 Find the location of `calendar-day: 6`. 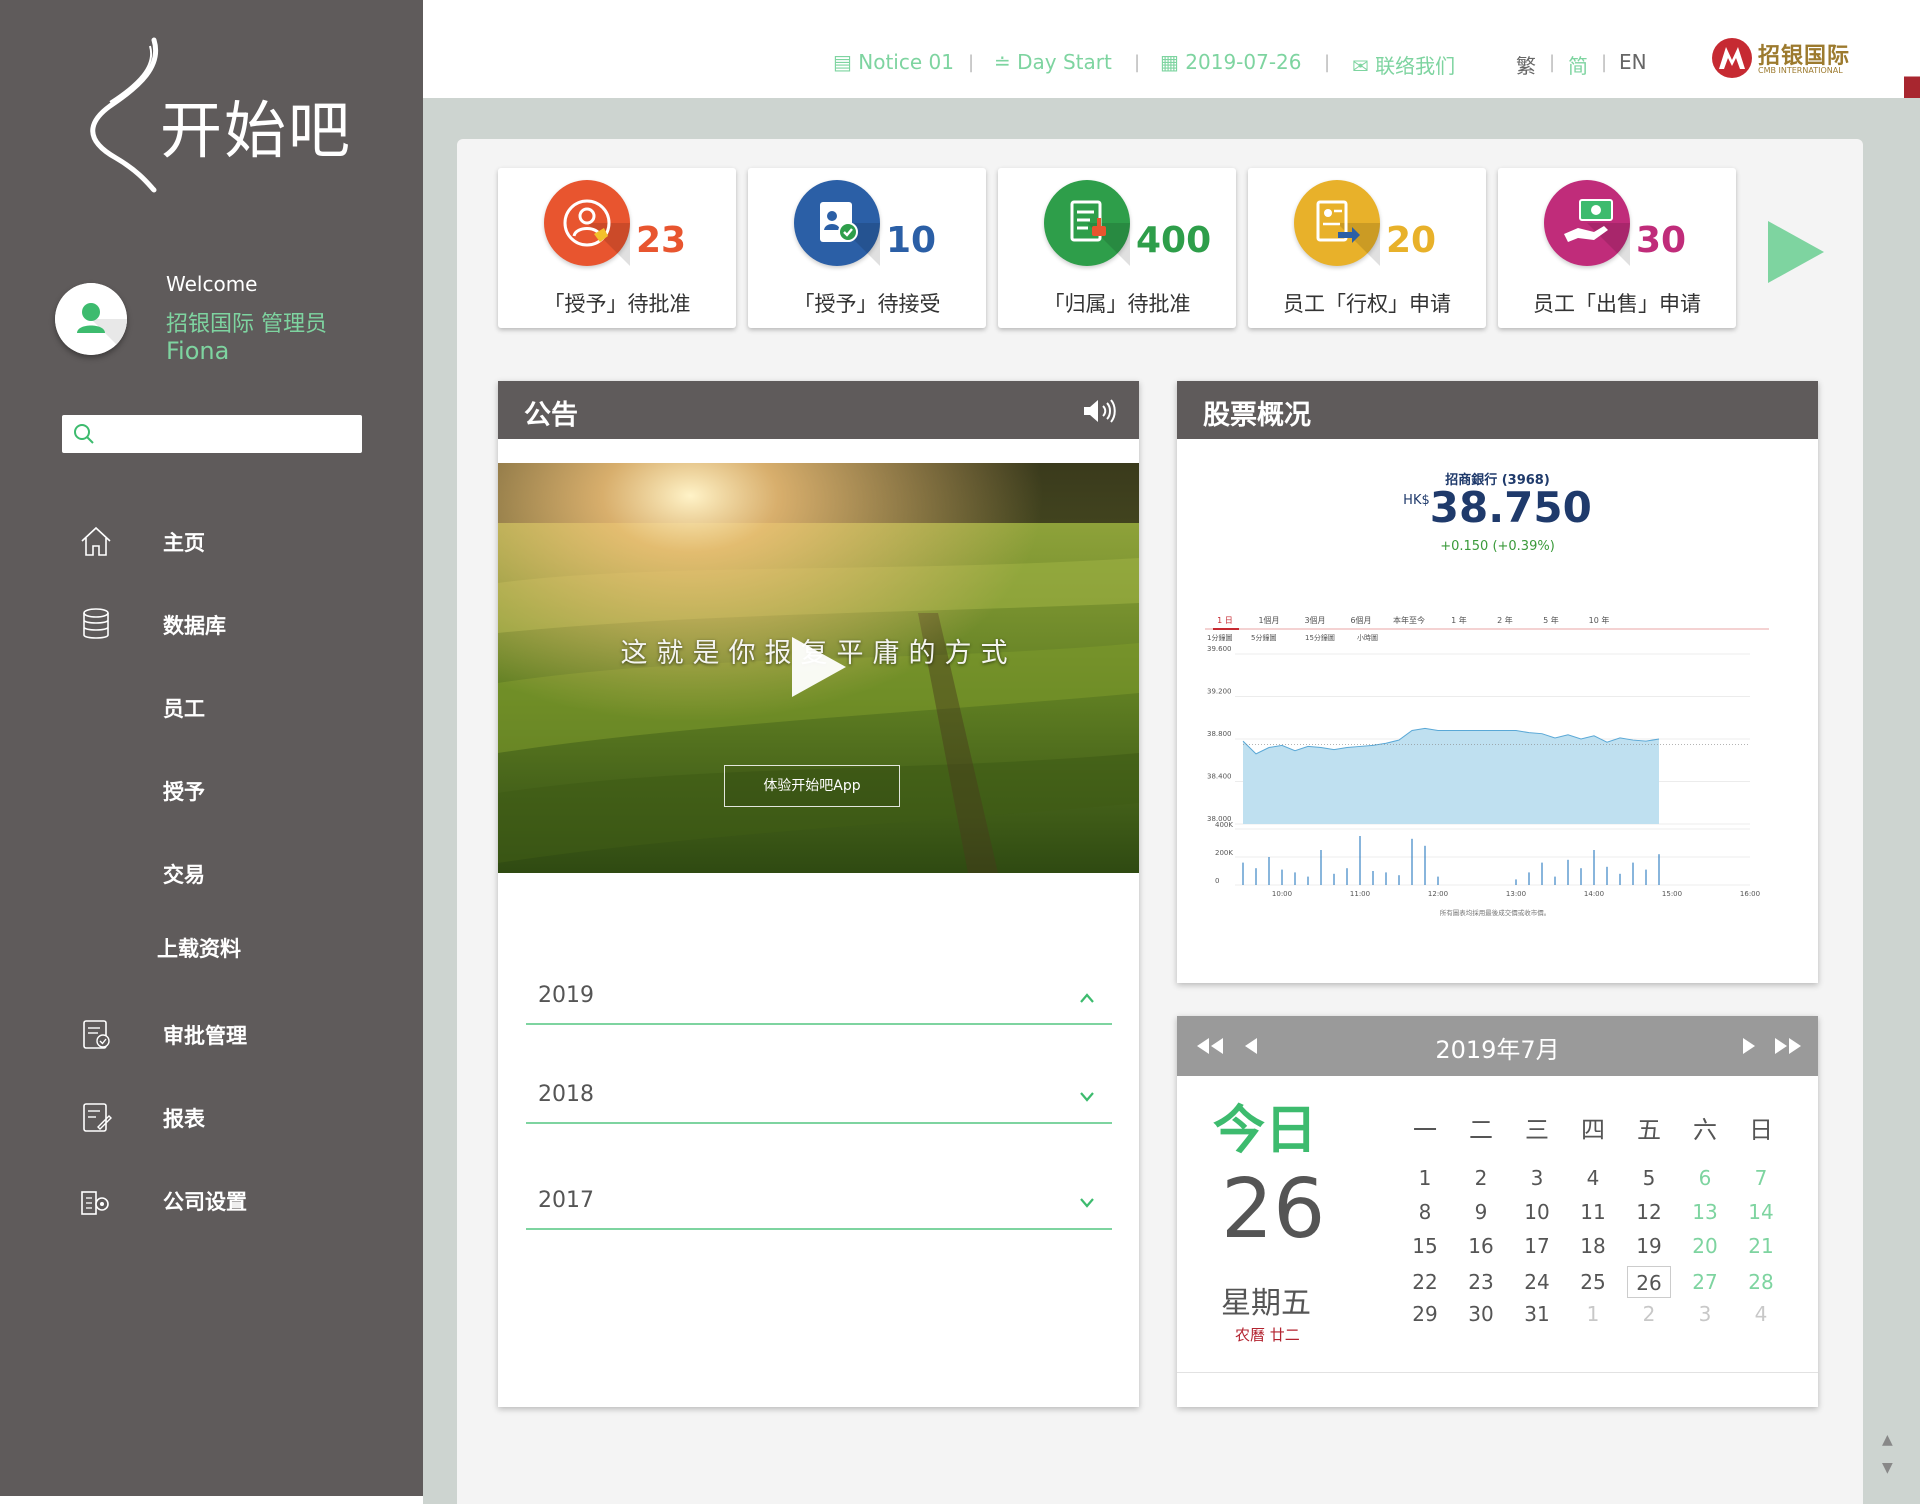

calendar-day: 6 is located at coordinates (1705, 1178).